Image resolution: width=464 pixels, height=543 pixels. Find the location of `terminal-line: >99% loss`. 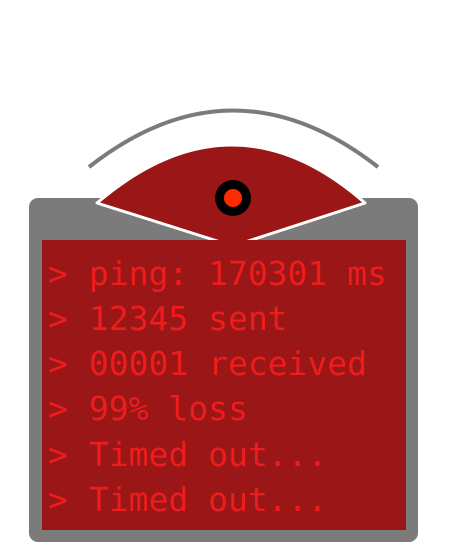

terminal-line: >99% loss is located at coordinates (148, 408).